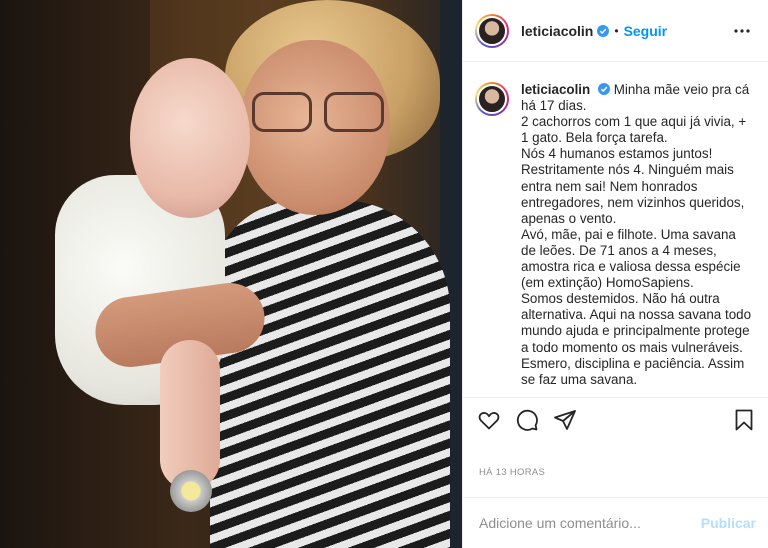 The image size is (768, 548). What do you see at coordinates (319, 112) in the screenshot?
I see `photo-glasses` at bounding box center [319, 112].